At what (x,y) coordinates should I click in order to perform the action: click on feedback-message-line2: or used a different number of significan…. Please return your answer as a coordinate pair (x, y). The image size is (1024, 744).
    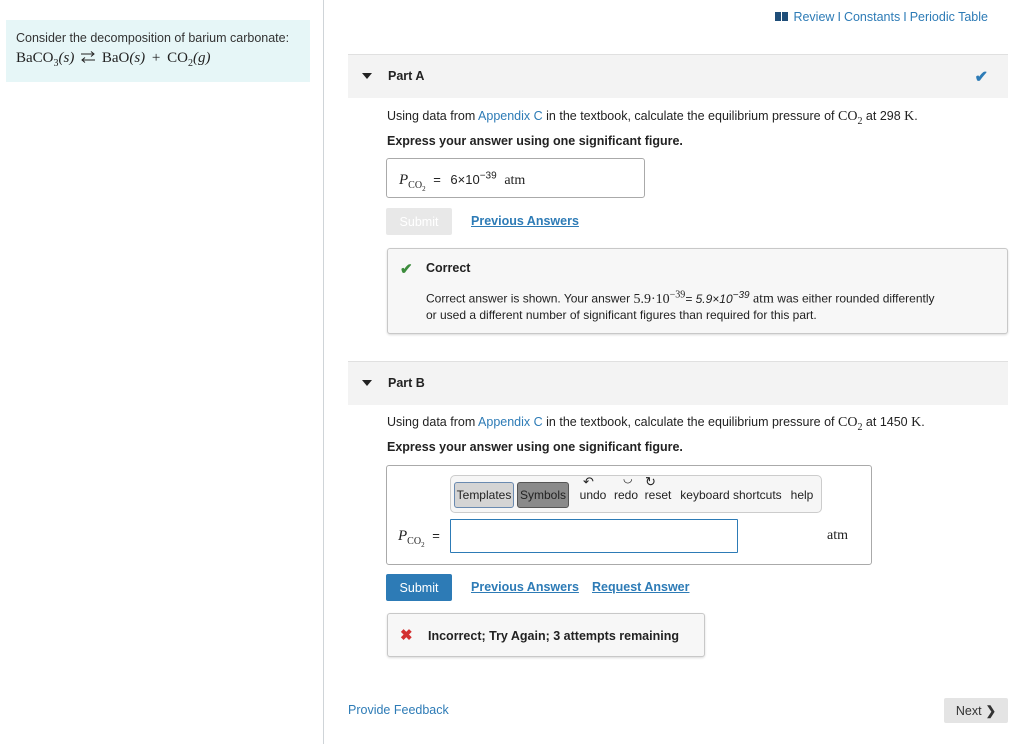
    Looking at the image, I should click on (621, 315).